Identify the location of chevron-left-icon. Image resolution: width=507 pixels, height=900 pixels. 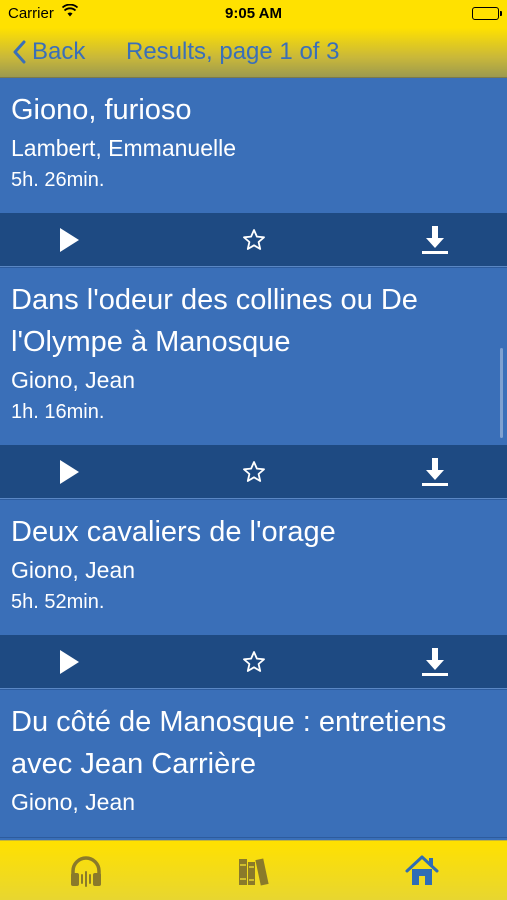
(19, 52).